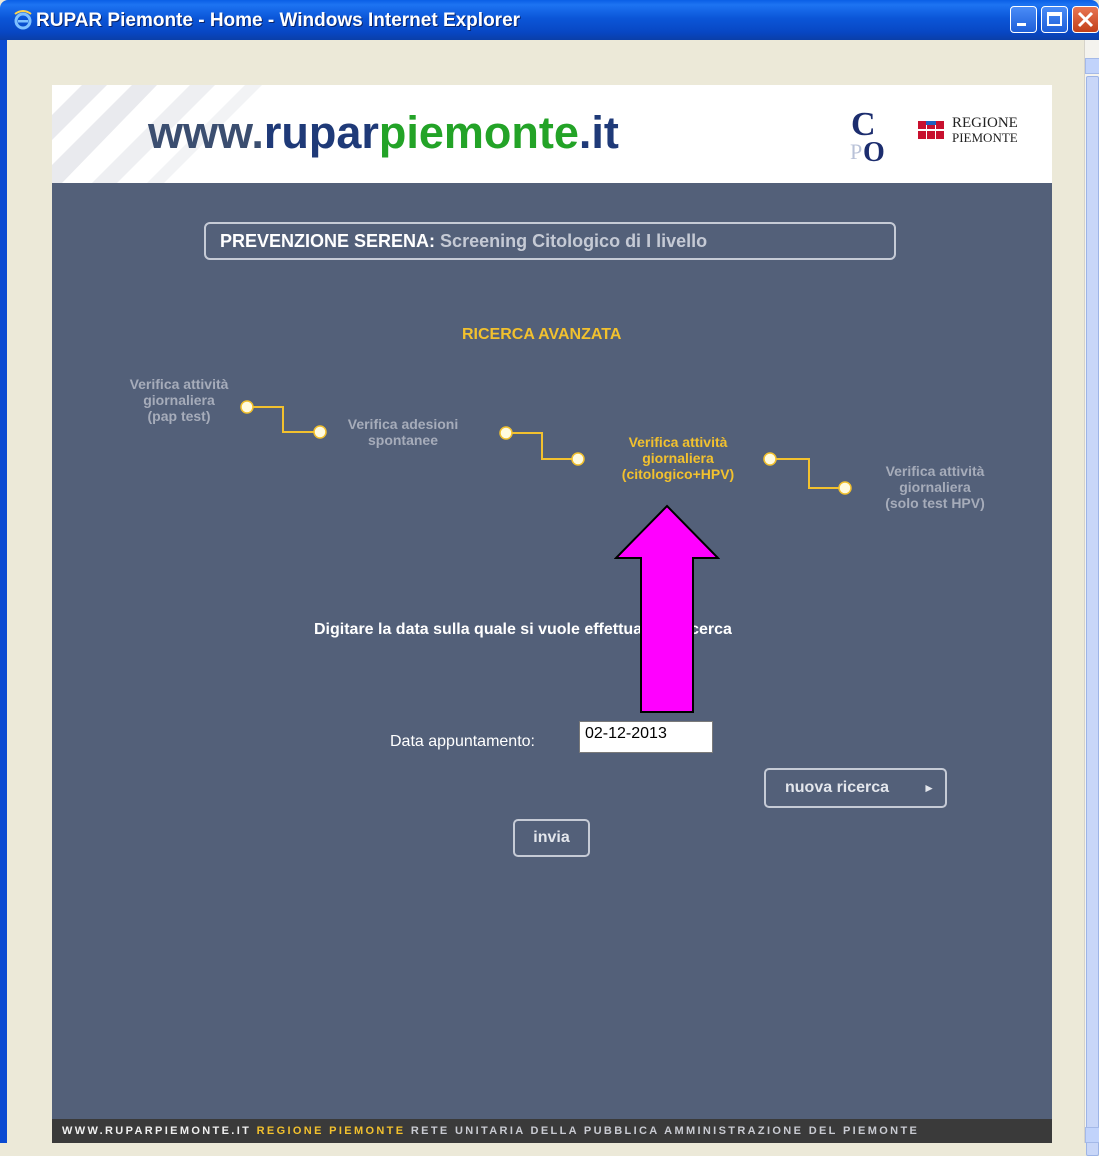  Describe the element at coordinates (157, 1131) in the screenshot. I see `footer-site: WWW.RUPARPIEMONTE.IT` at that location.